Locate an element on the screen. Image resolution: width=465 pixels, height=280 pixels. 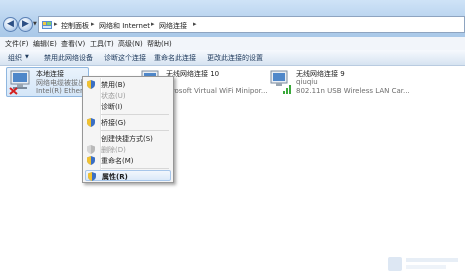
back-button: ◀ is located at coordinates (10, 24).